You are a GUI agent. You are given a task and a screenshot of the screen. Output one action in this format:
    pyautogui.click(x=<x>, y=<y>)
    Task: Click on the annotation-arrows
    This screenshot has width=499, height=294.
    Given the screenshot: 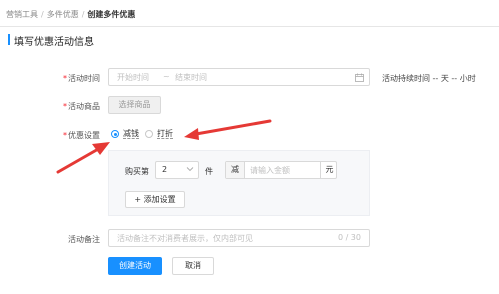 What is the action you would take?
    pyautogui.click(x=164, y=146)
    